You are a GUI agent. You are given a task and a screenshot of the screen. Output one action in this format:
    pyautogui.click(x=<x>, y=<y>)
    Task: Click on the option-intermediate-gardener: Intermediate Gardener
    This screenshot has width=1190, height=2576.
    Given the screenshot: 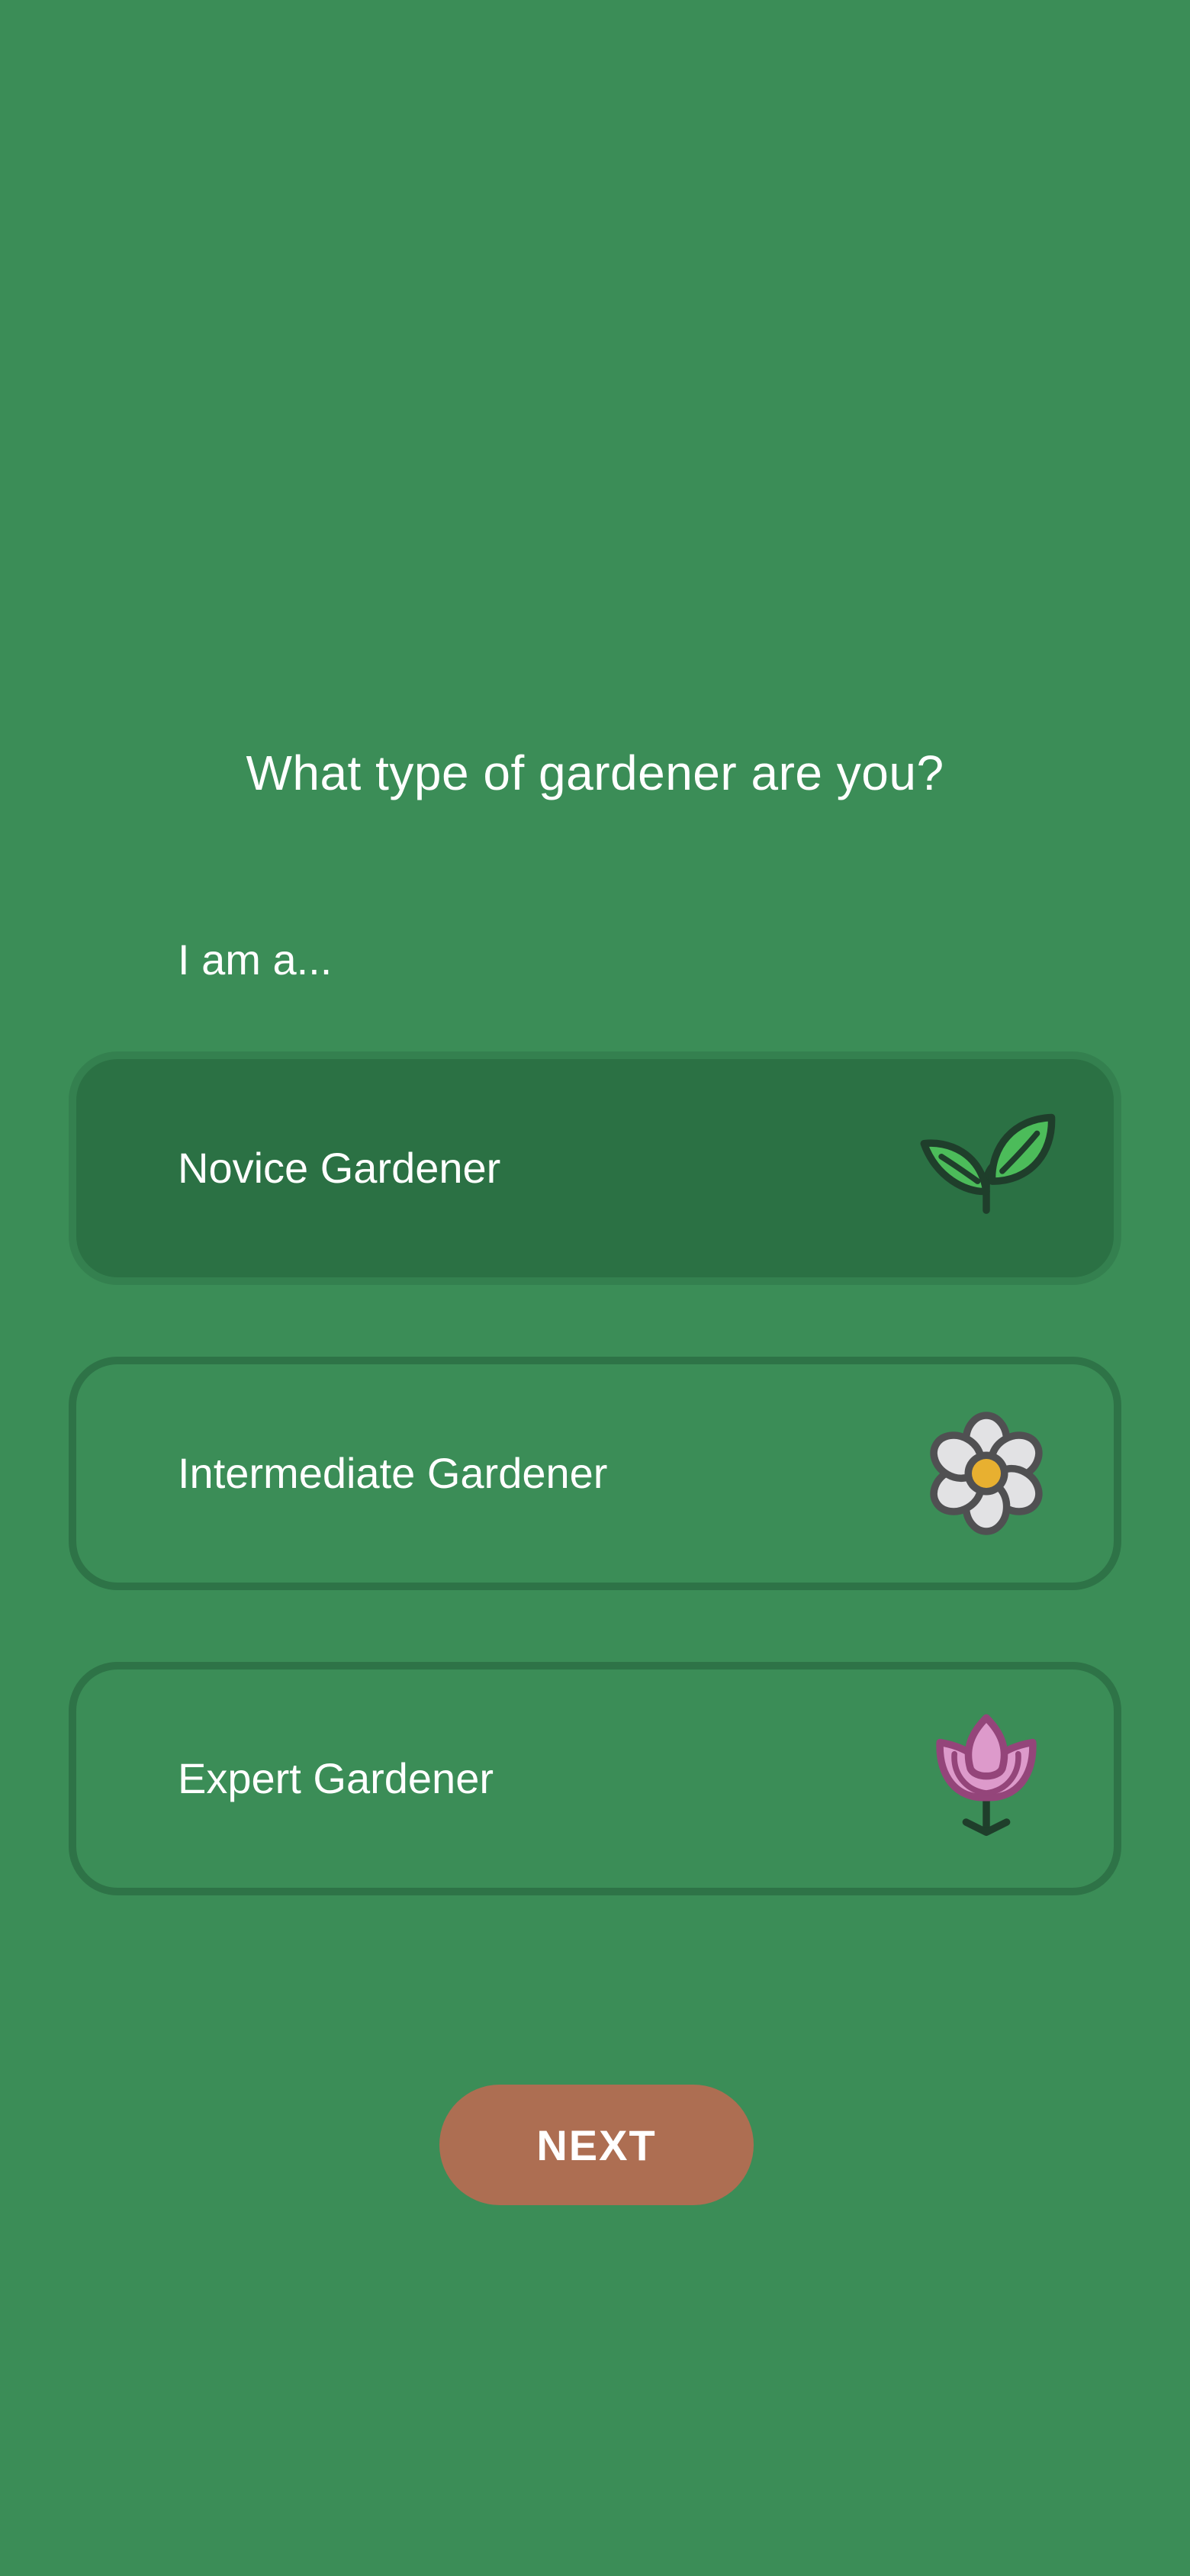 What is the action you would take?
    pyautogui.click(x=595, y=1473)
    